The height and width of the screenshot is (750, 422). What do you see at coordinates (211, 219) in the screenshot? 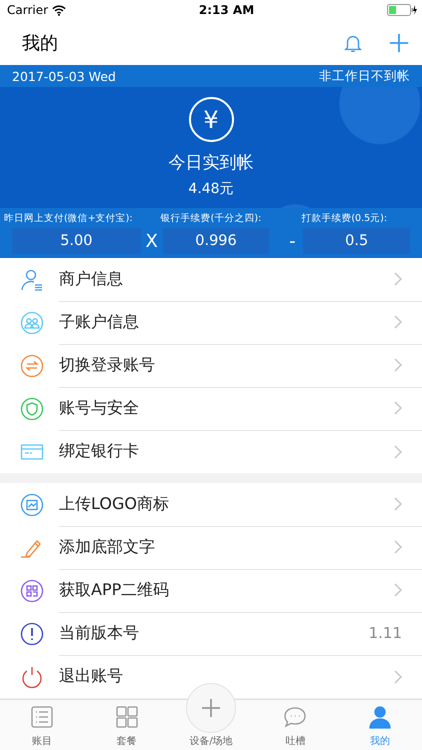
I see `formula-label: 银行手续费(千分之四):` at bounding box center [211, 219].